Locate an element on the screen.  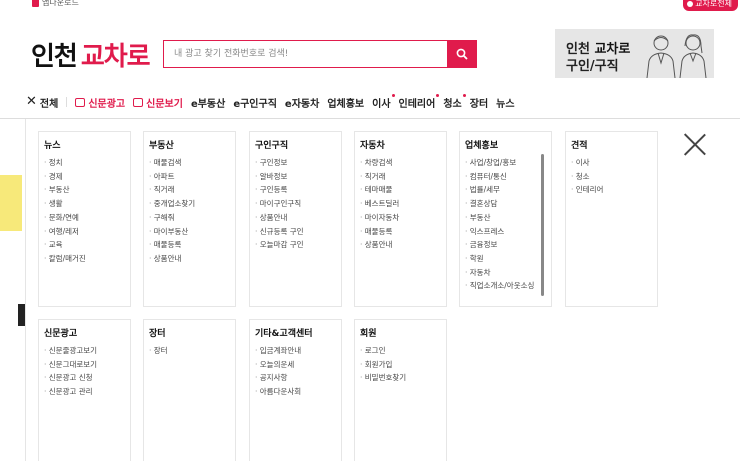
nav-item-newspaper-view: 신문보기 is located at coordinates (158, 102).